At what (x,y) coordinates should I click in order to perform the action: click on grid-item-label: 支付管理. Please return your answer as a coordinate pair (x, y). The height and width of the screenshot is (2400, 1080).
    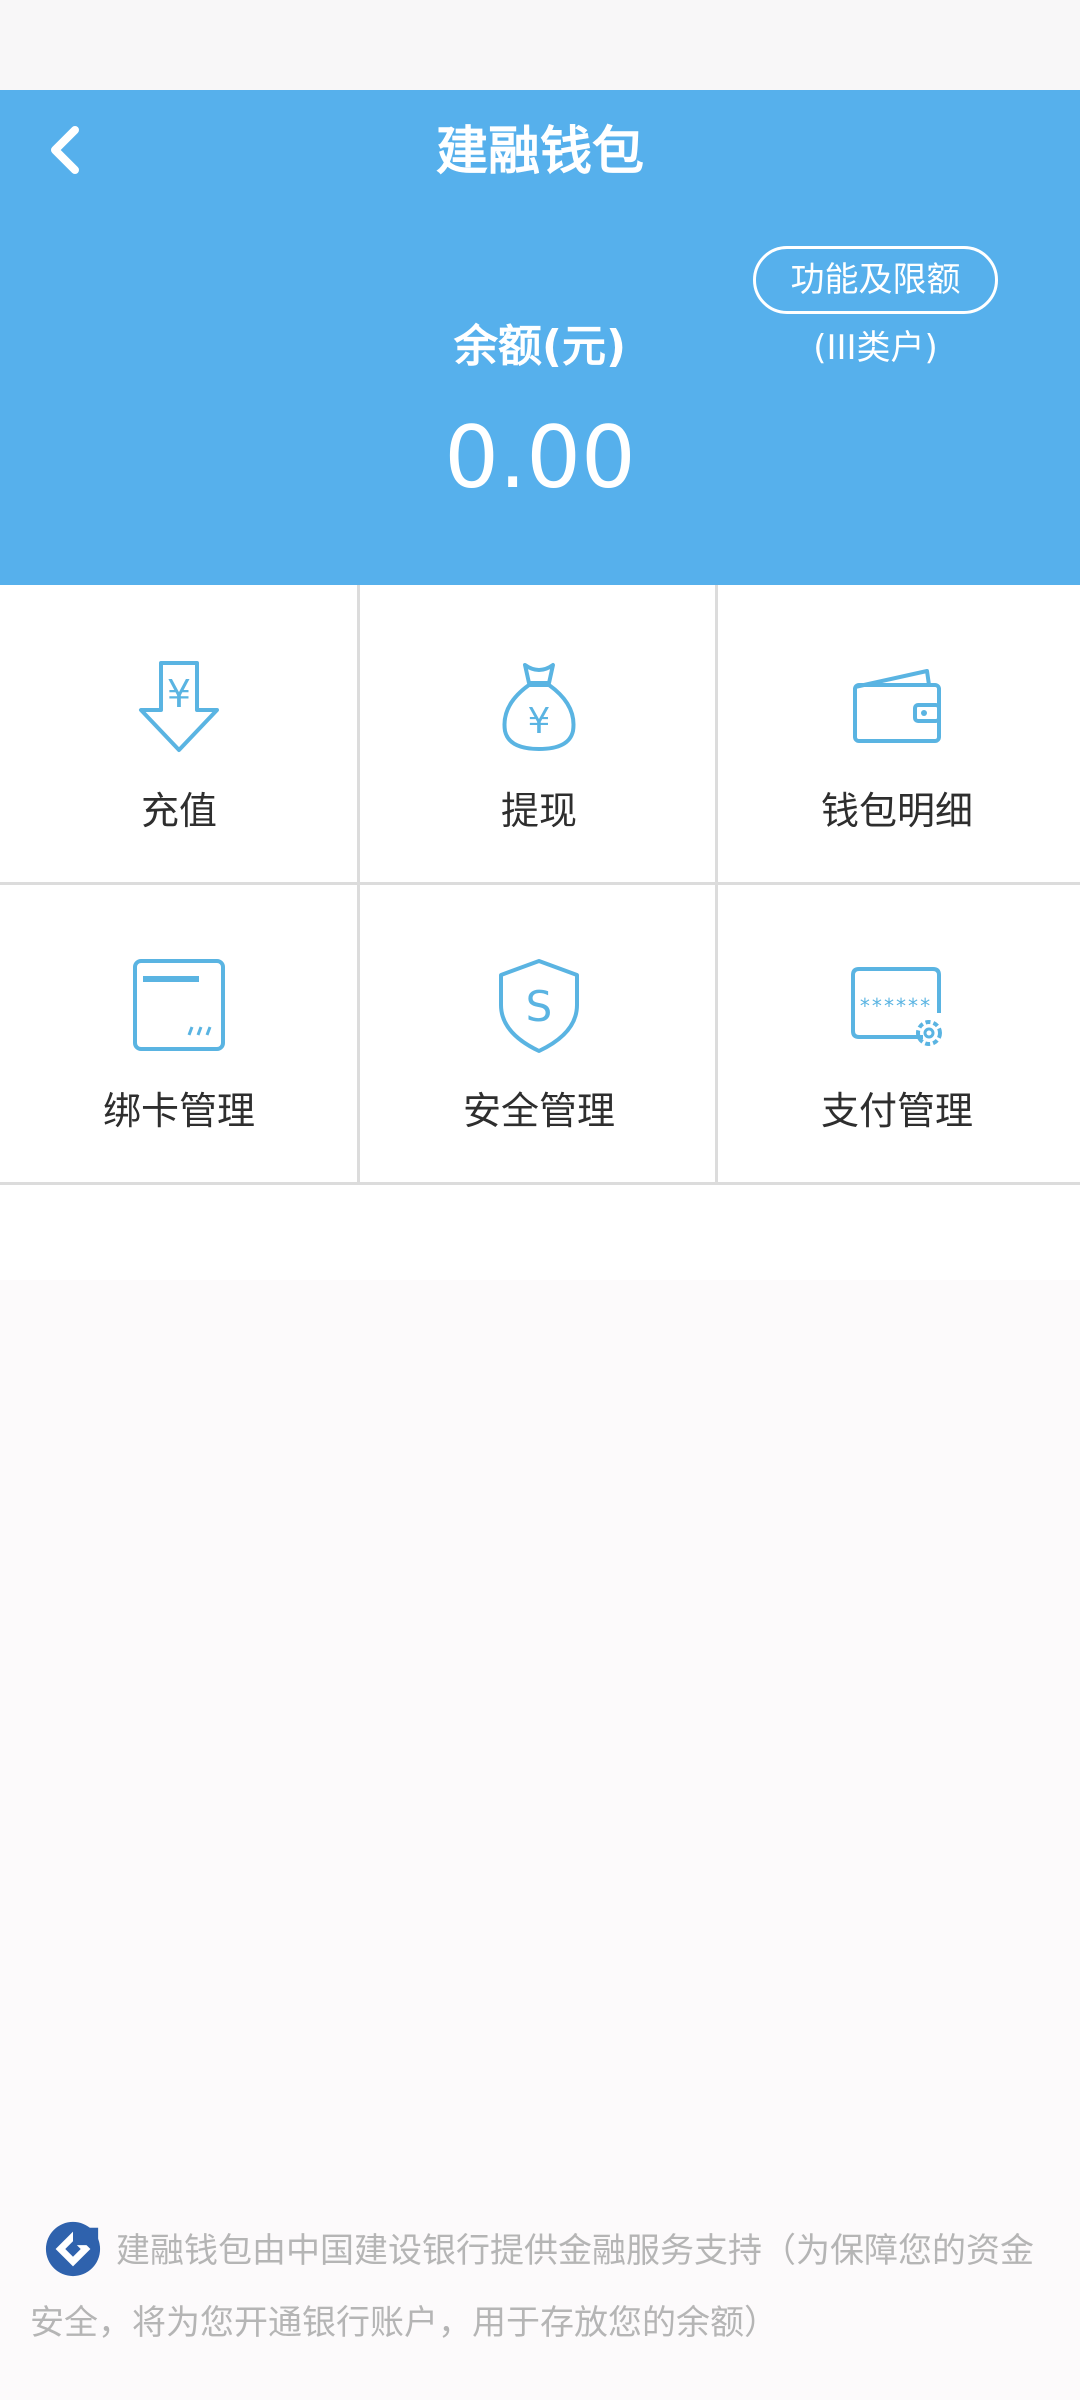
    Looking at the image, I should click on (896, 1111).